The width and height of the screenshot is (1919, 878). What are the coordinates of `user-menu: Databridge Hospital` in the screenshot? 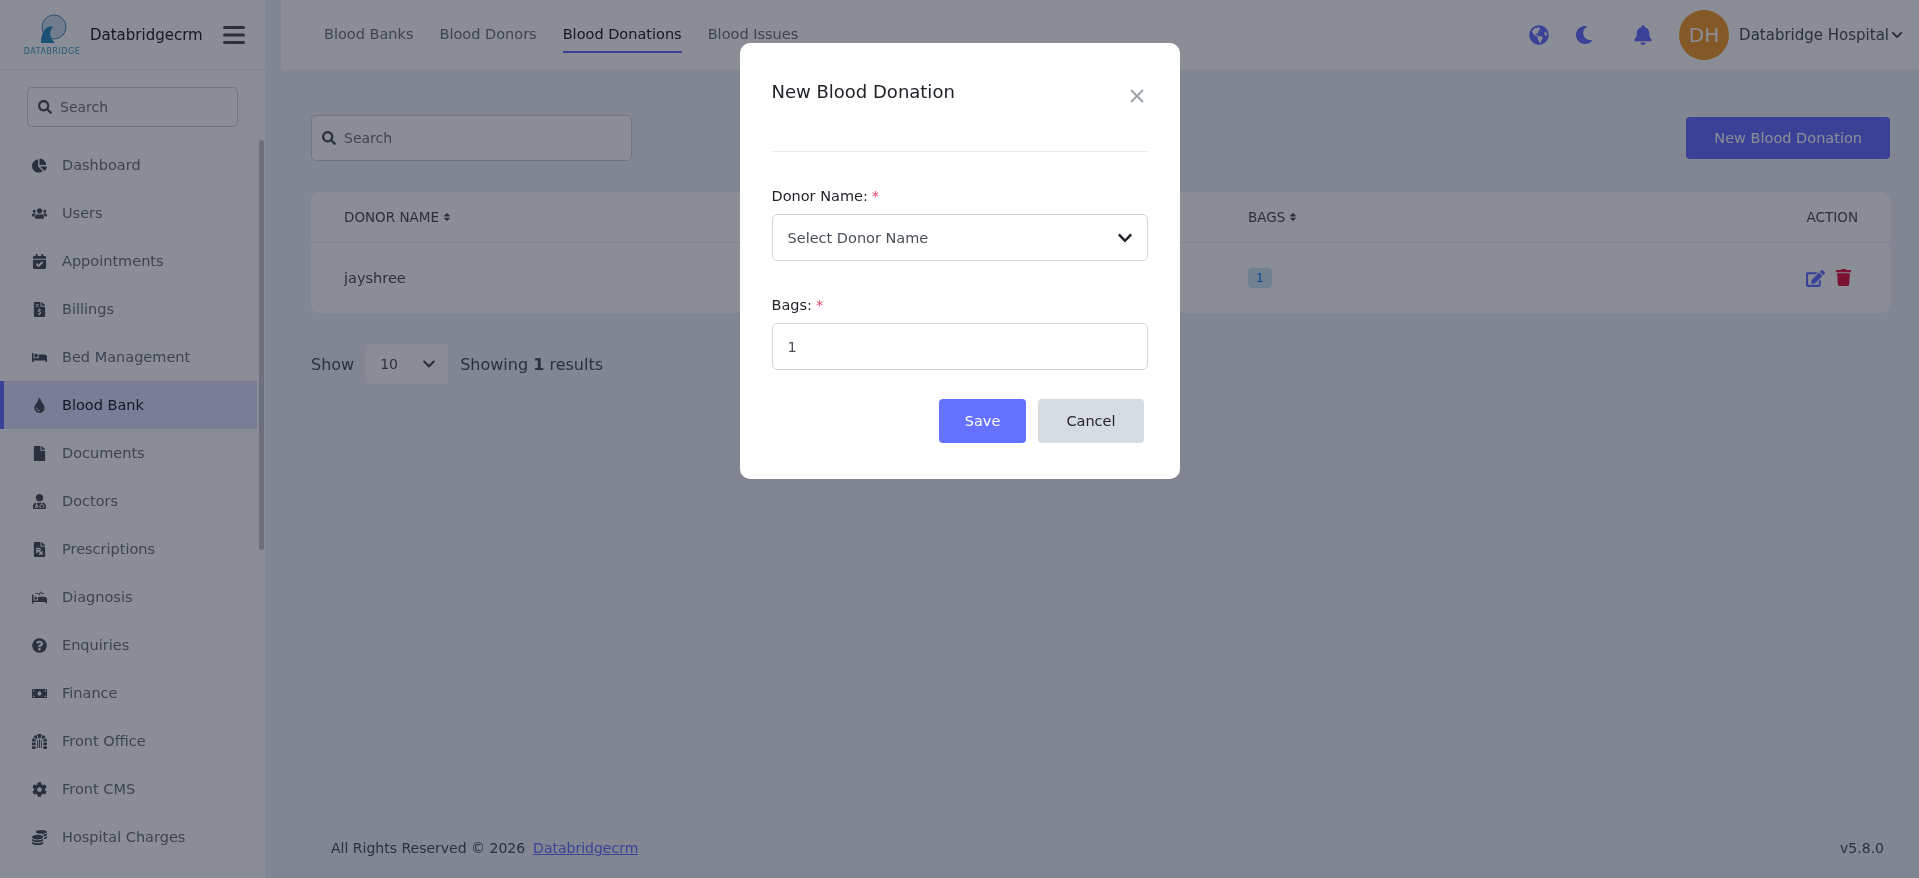 It's located at (1821, 35).